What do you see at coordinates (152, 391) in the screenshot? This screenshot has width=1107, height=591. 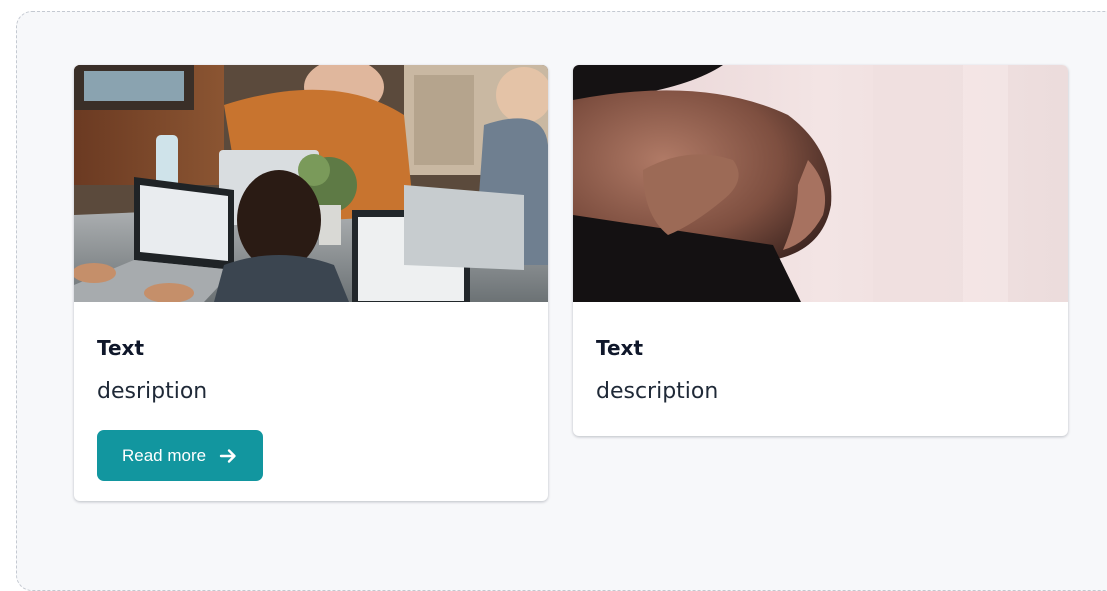 I see `card-description: desrip­tion` at bounding box center [152, 391].